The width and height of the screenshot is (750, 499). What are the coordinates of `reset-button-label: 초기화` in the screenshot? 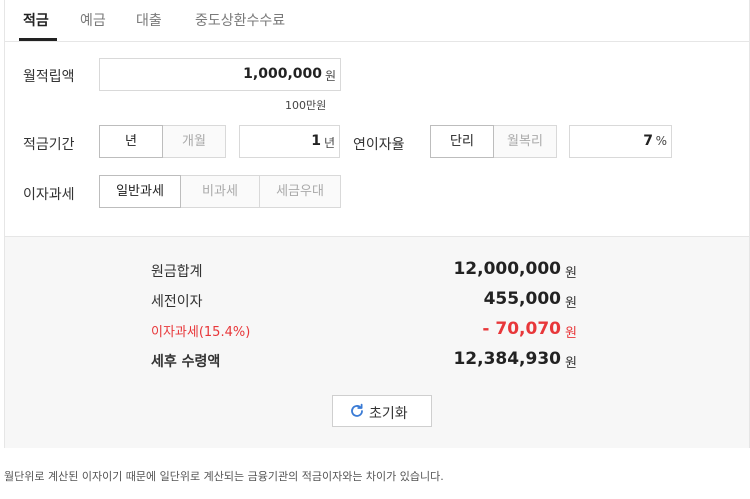 It's located at (388, 414).